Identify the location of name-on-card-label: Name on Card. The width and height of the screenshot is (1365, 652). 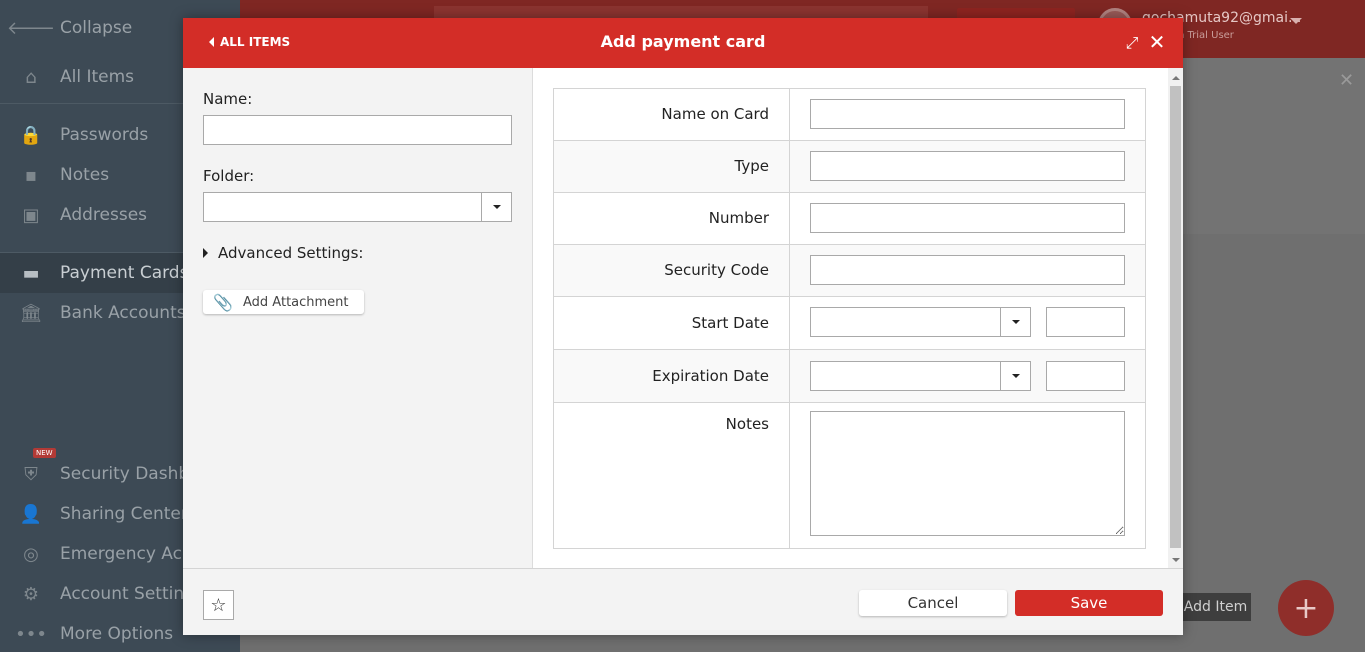
(672, 114).